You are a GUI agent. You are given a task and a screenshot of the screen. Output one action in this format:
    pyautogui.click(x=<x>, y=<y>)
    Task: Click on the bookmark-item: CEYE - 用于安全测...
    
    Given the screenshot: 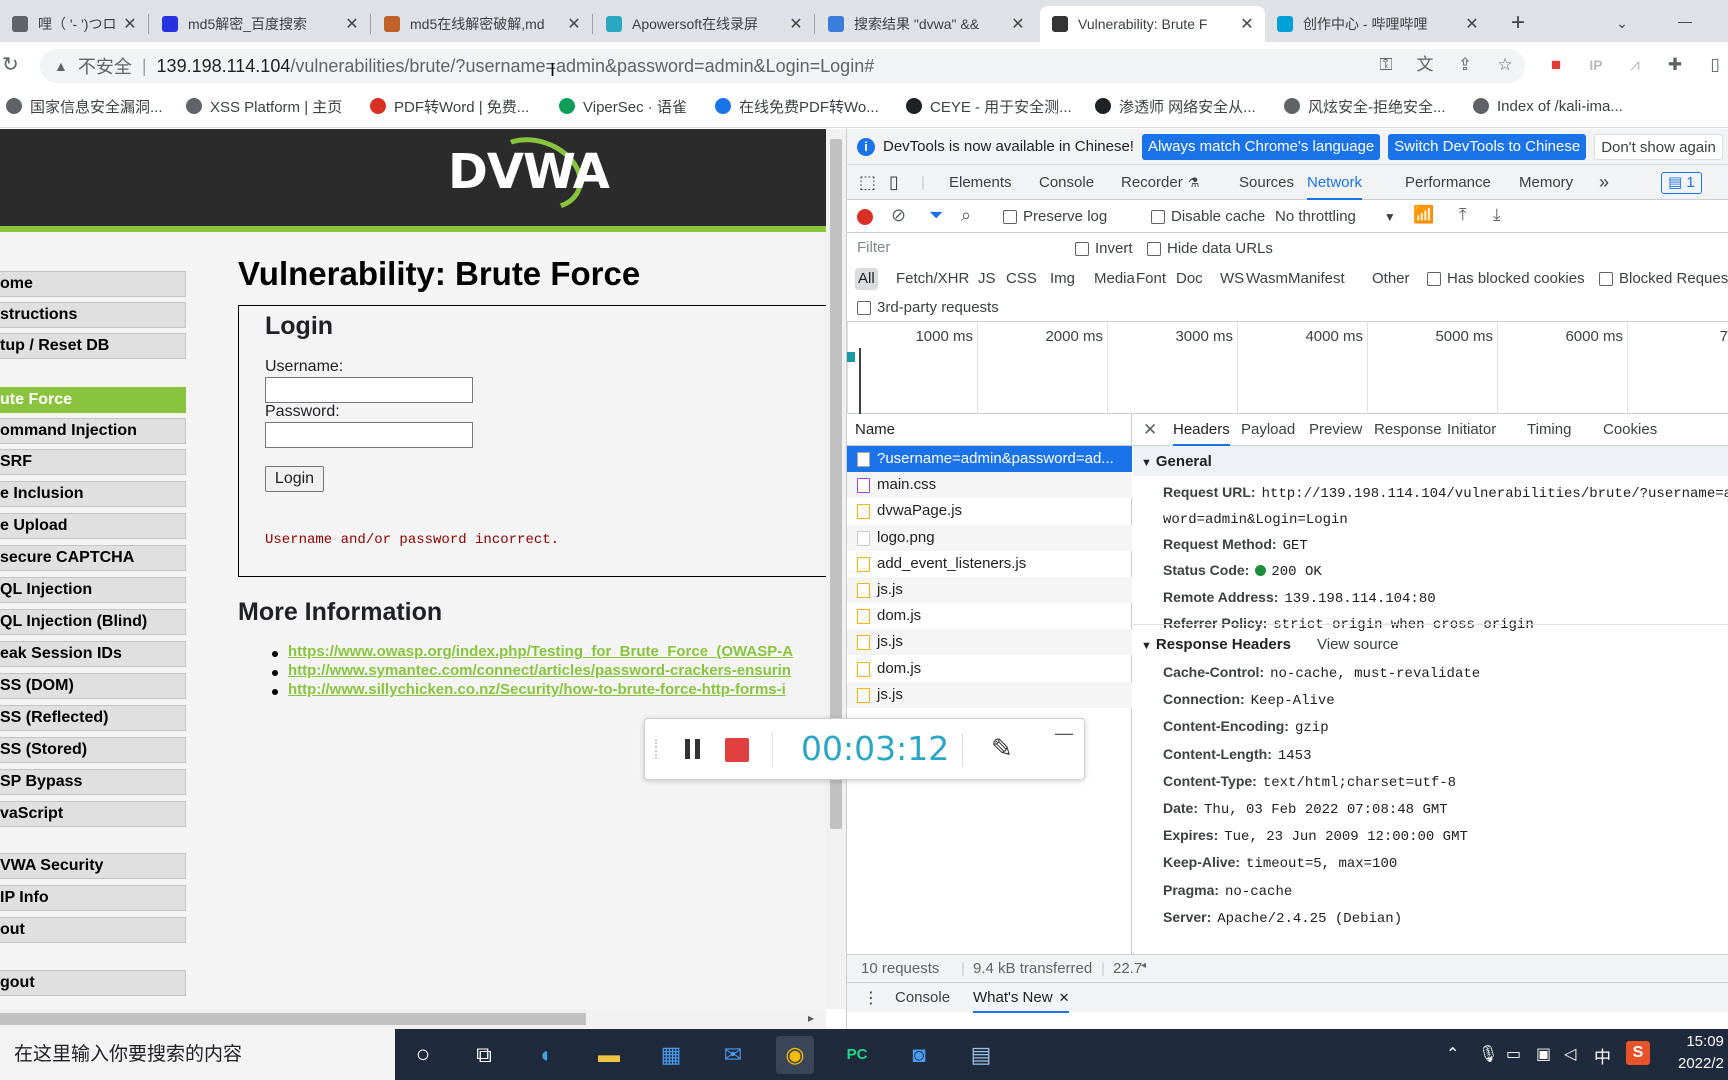 What is the action you would take?
    pyautogui.click(x=989, y=106)
    